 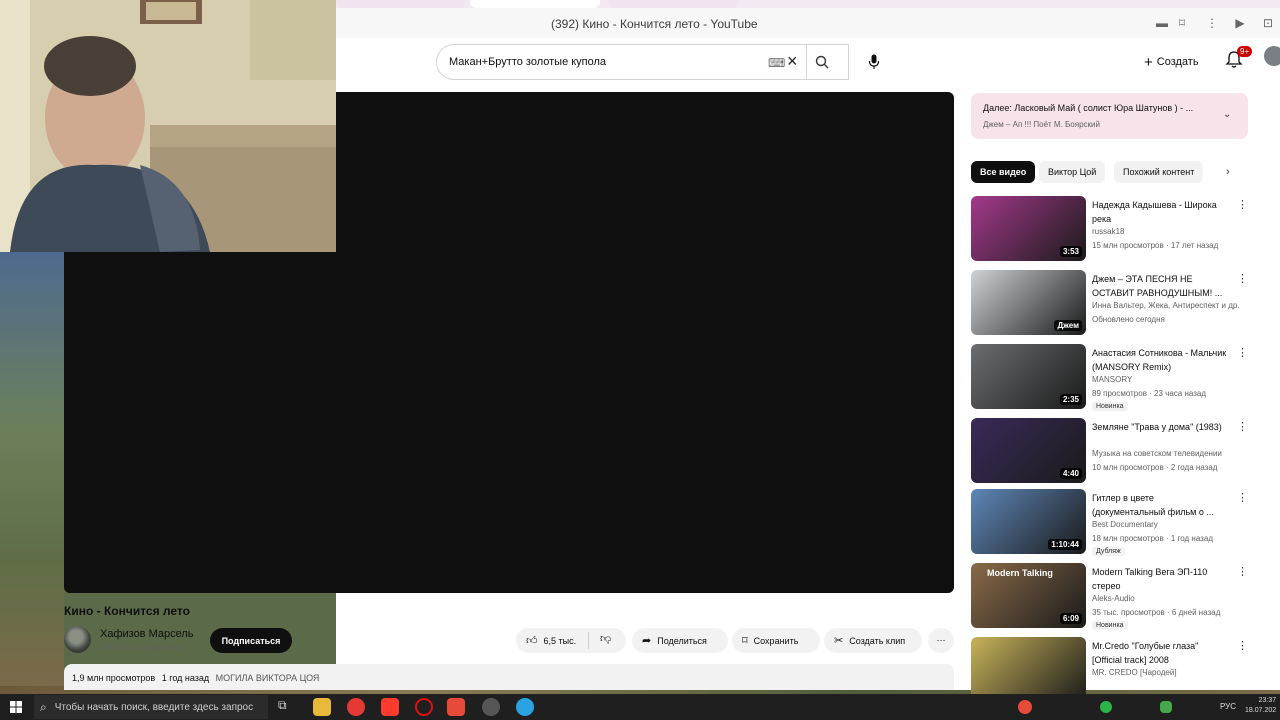 I want to click on recommendation-meta: 35 тыс. просмотров · 6 дней назад, so click(x=1156, y=612).